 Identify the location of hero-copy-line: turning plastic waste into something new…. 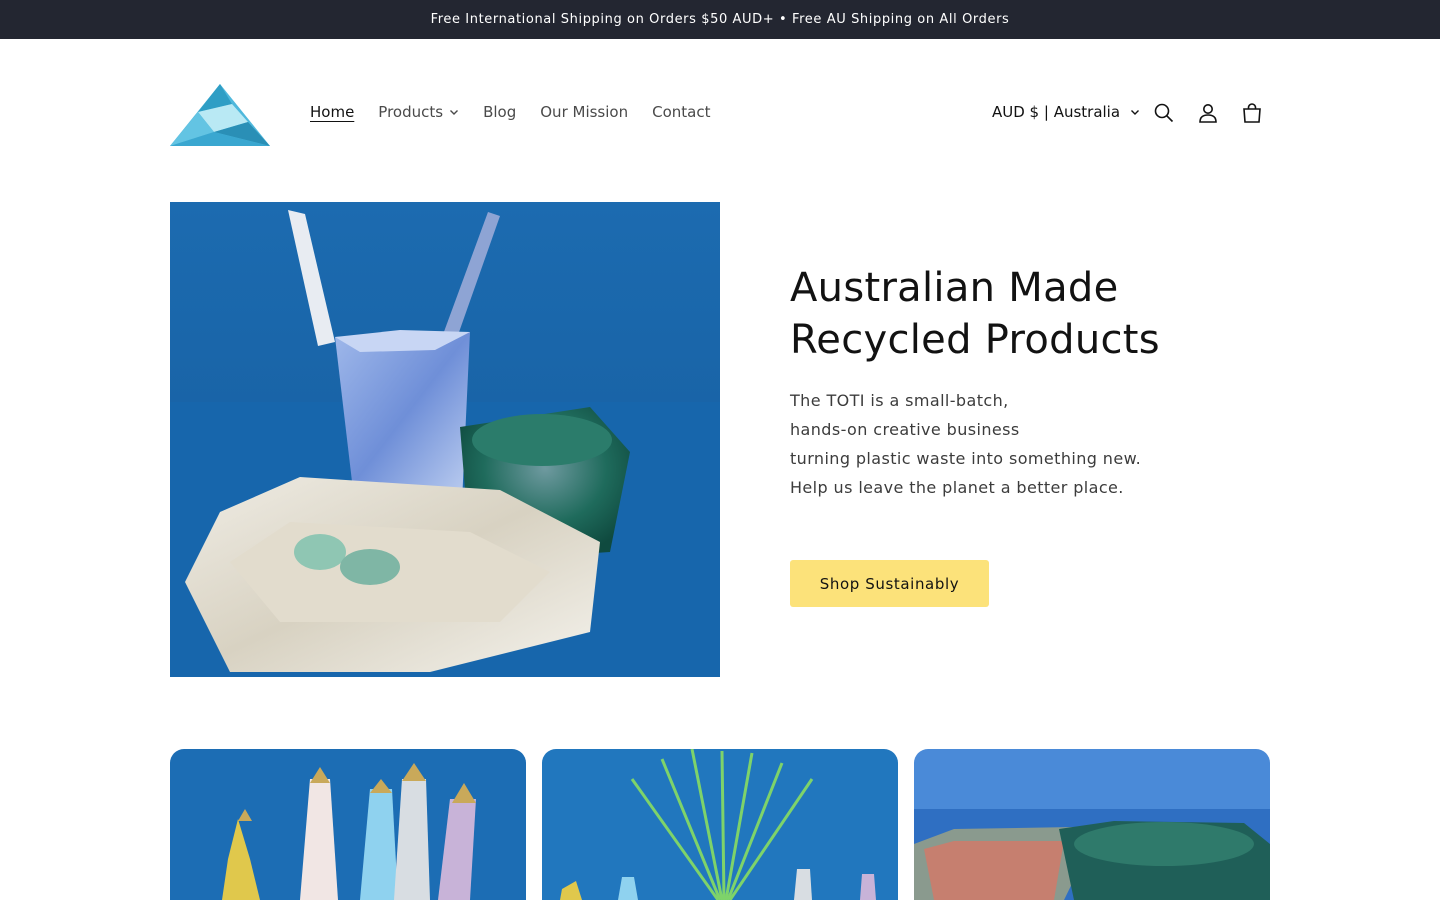
(966, 458).